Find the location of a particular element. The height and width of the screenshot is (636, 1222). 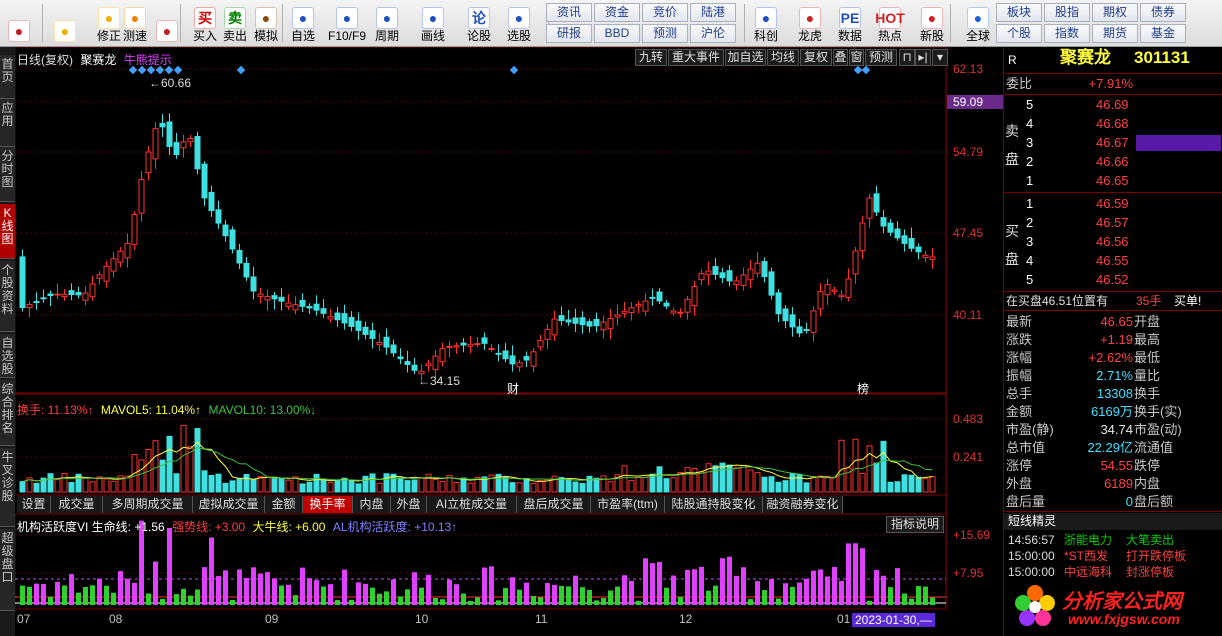

toolbar-btn-11: ● 画线 is located at coordinates (433, 23).